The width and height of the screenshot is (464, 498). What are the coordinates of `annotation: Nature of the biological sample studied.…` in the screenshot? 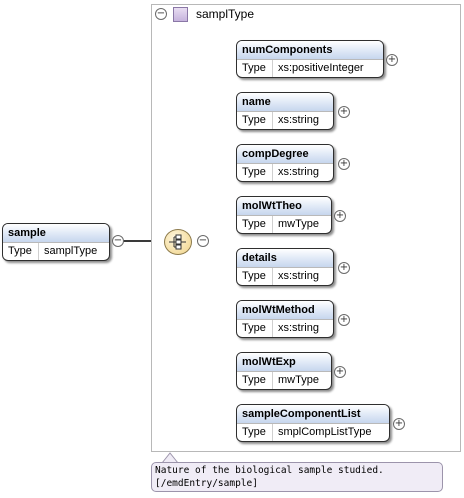 It's located at (297, 477).